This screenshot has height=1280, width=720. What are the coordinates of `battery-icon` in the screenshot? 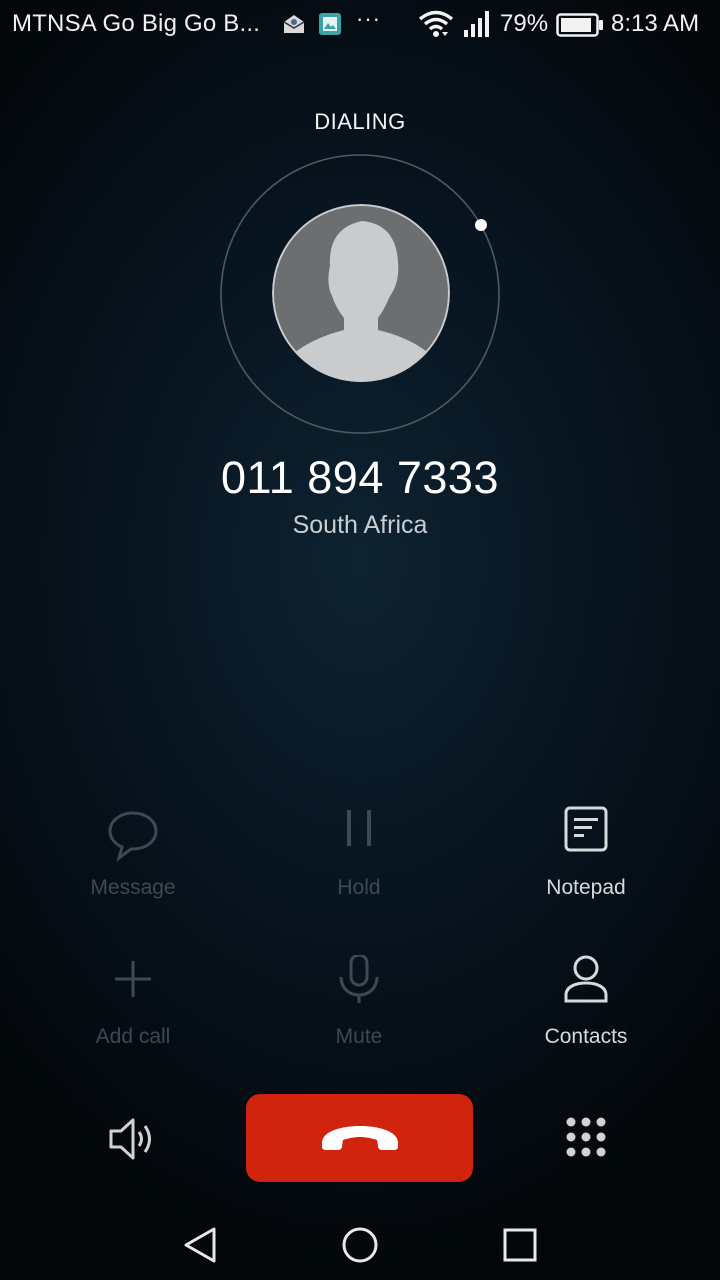 It's located at (580, 28).